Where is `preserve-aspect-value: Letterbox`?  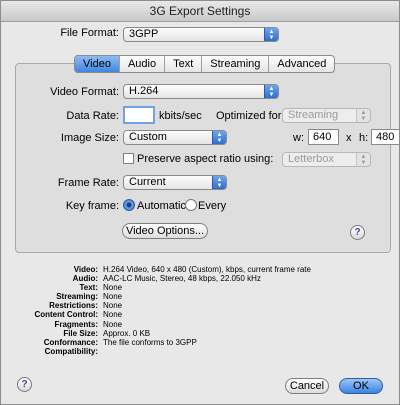
preserve-aspect-value: Letterbox is located at coordinates (311, 159).